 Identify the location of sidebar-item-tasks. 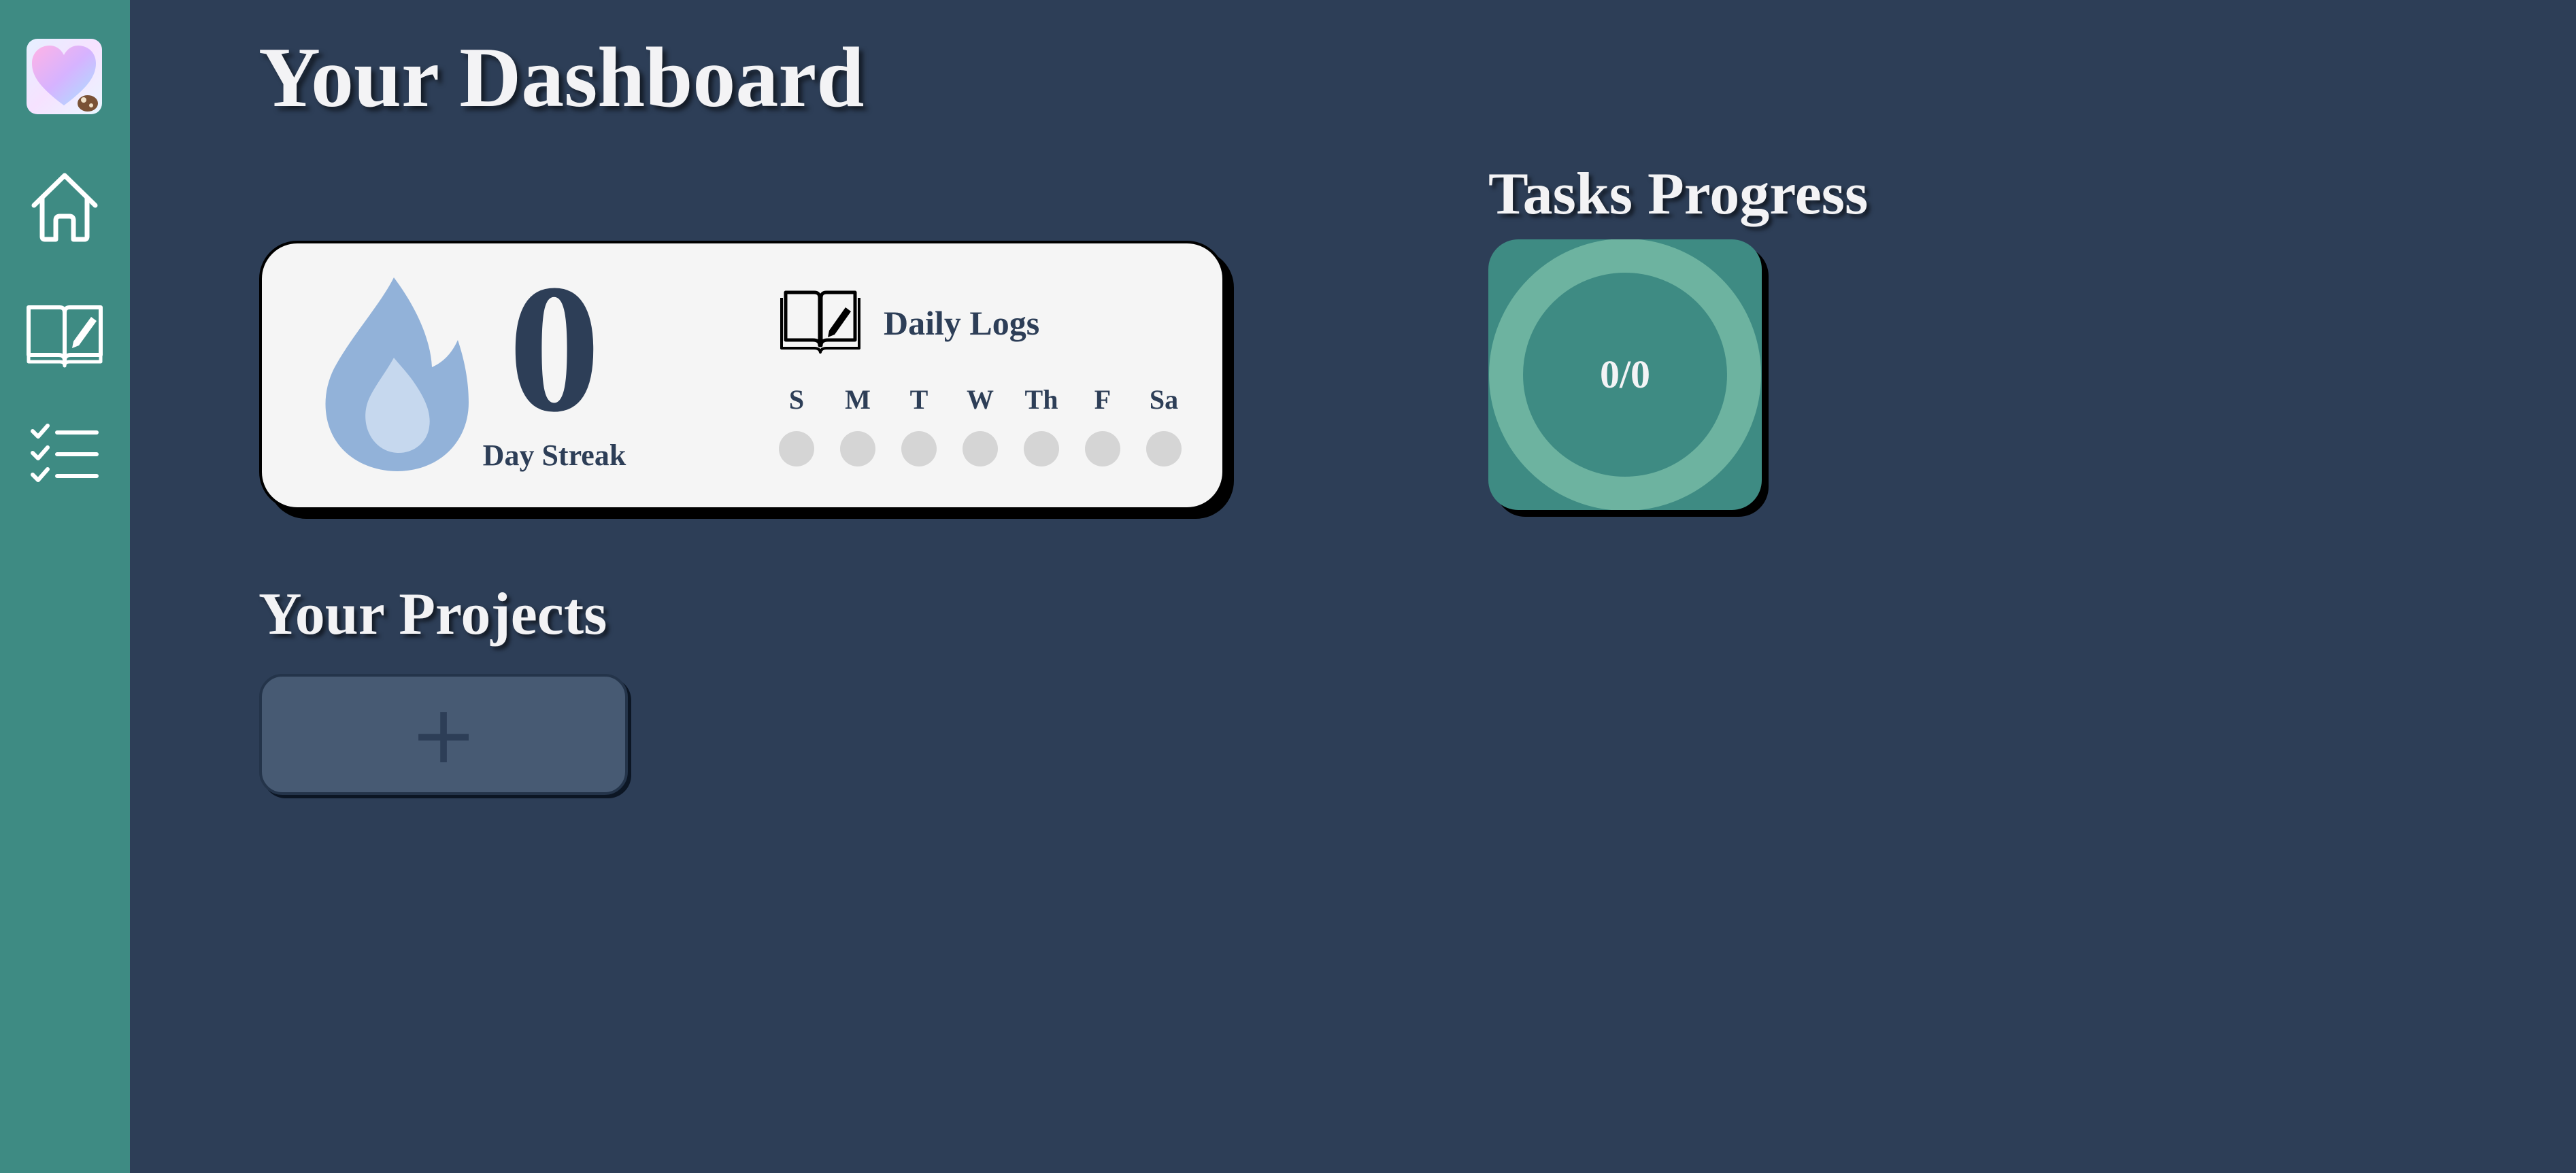
(64, 455).